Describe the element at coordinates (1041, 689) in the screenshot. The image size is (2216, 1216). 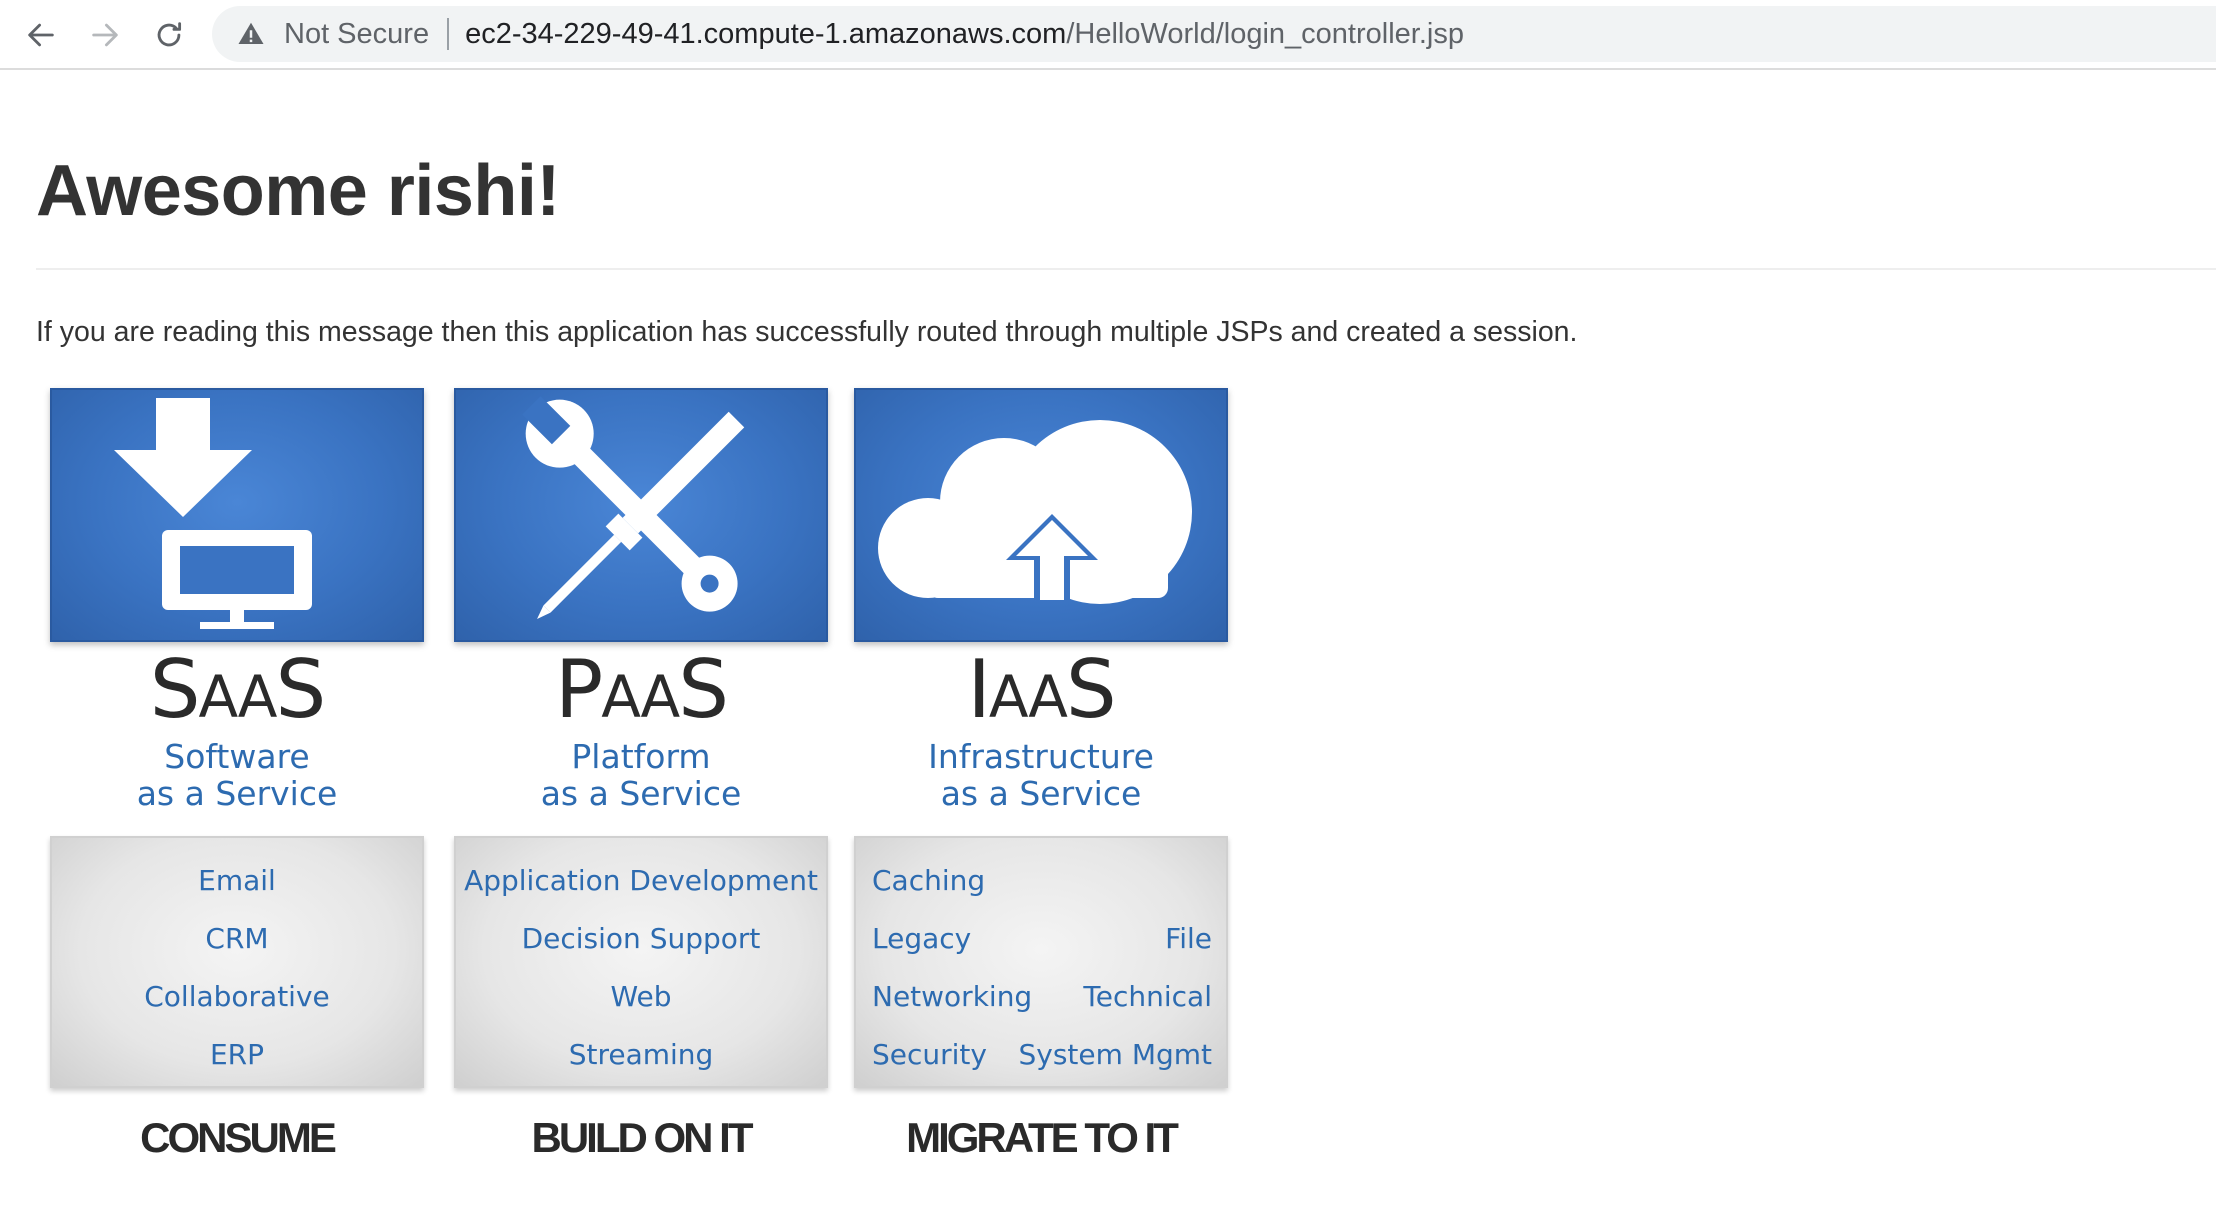
I see `iaas-abbreviation: IAAS` at that location.